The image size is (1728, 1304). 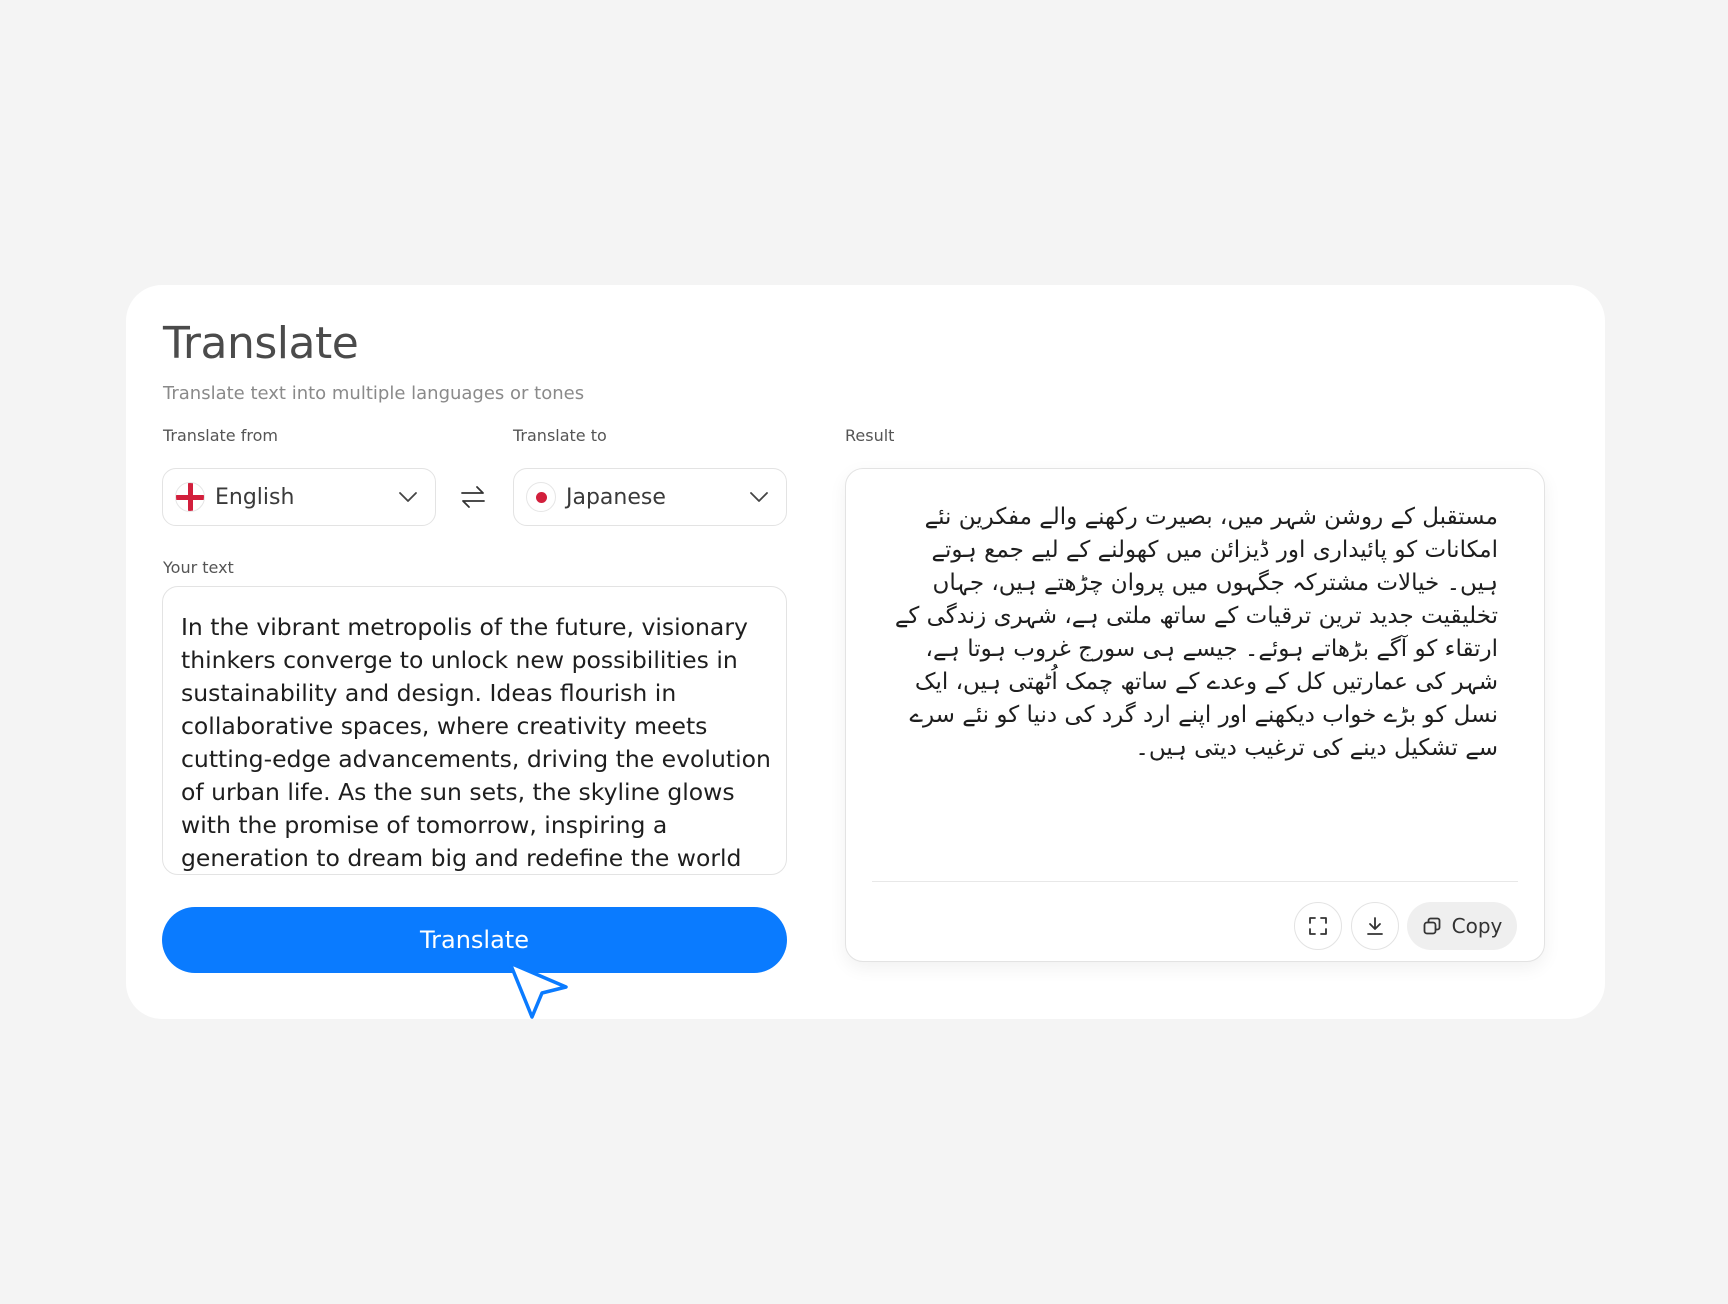 What do you see at coordinates (870, 435) in the screenshot?
I see `result-label: Result` at bounding box center [870, 435].